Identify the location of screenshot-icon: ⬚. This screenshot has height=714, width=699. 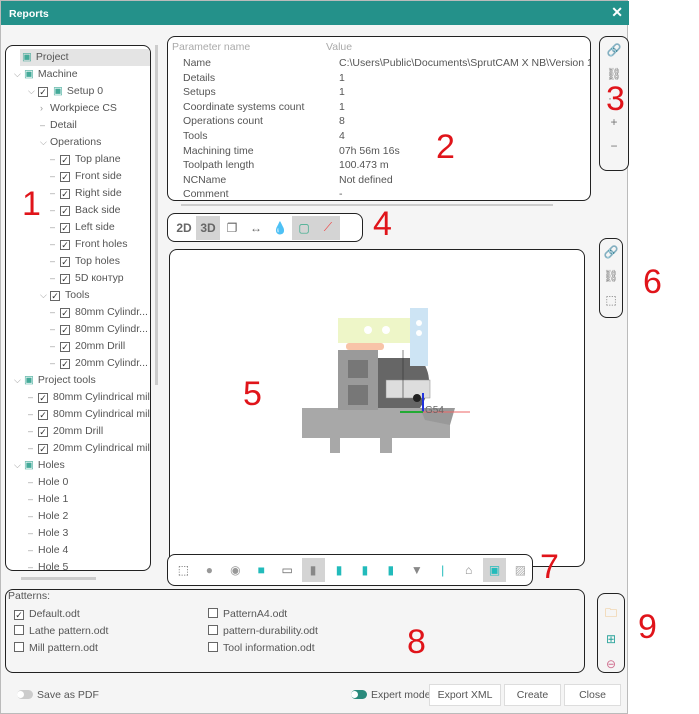
(610, 302).